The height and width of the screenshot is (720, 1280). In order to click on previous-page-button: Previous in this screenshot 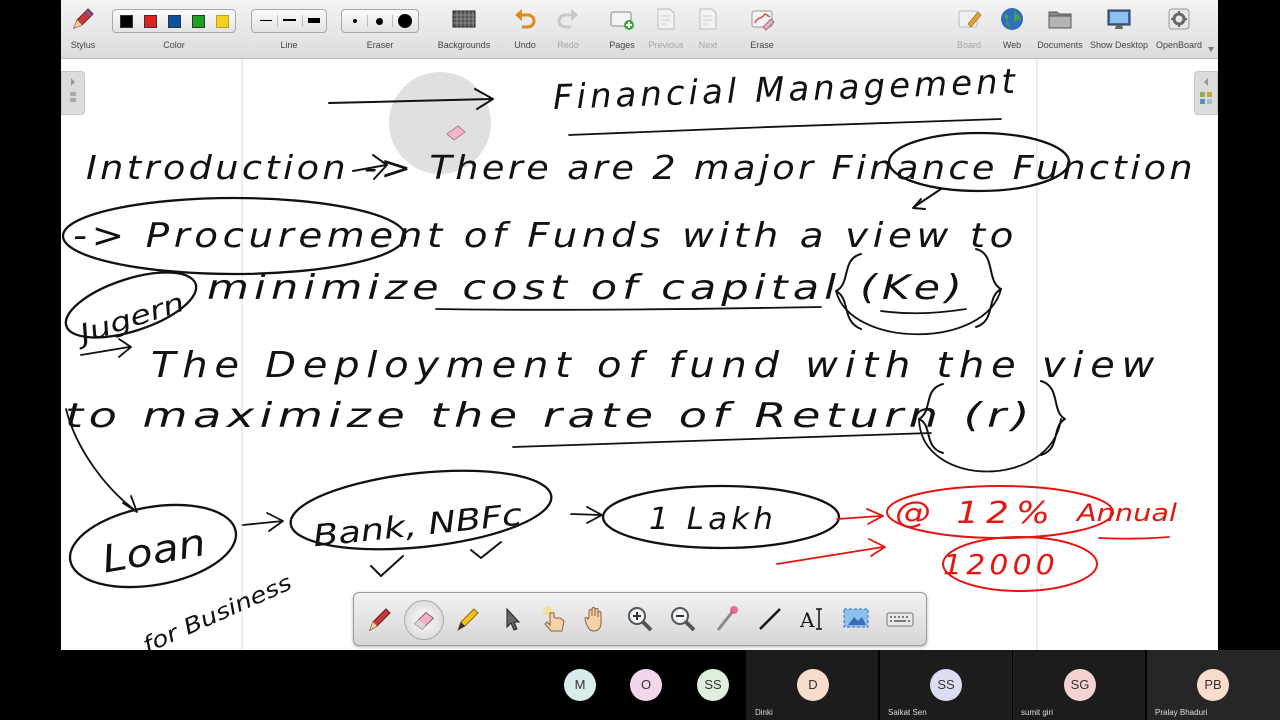, I will do `click(666, 29)`.